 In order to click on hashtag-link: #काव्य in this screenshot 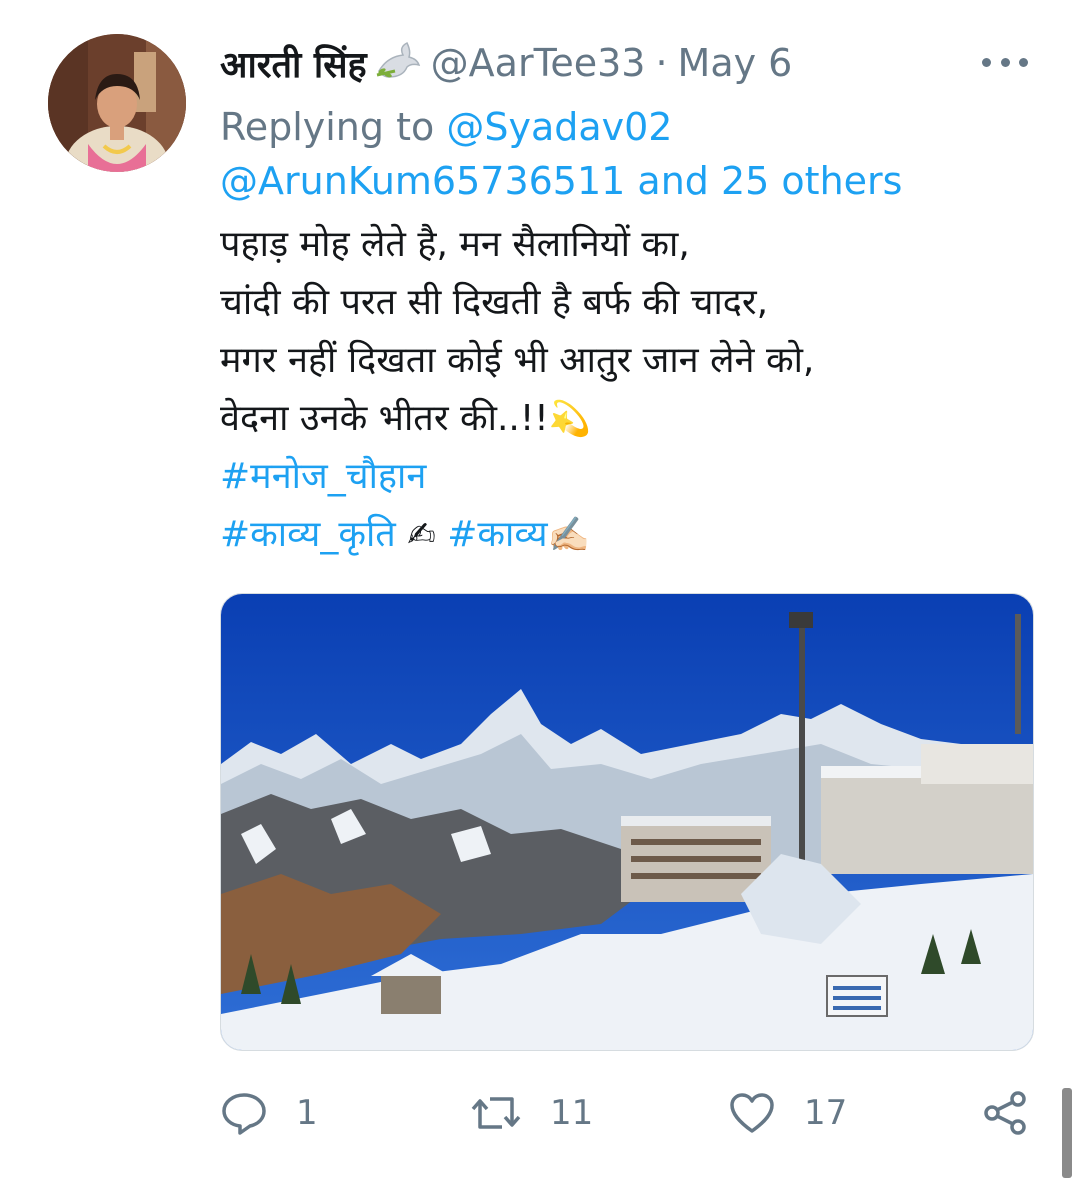, I will do `click(497, 534)`.